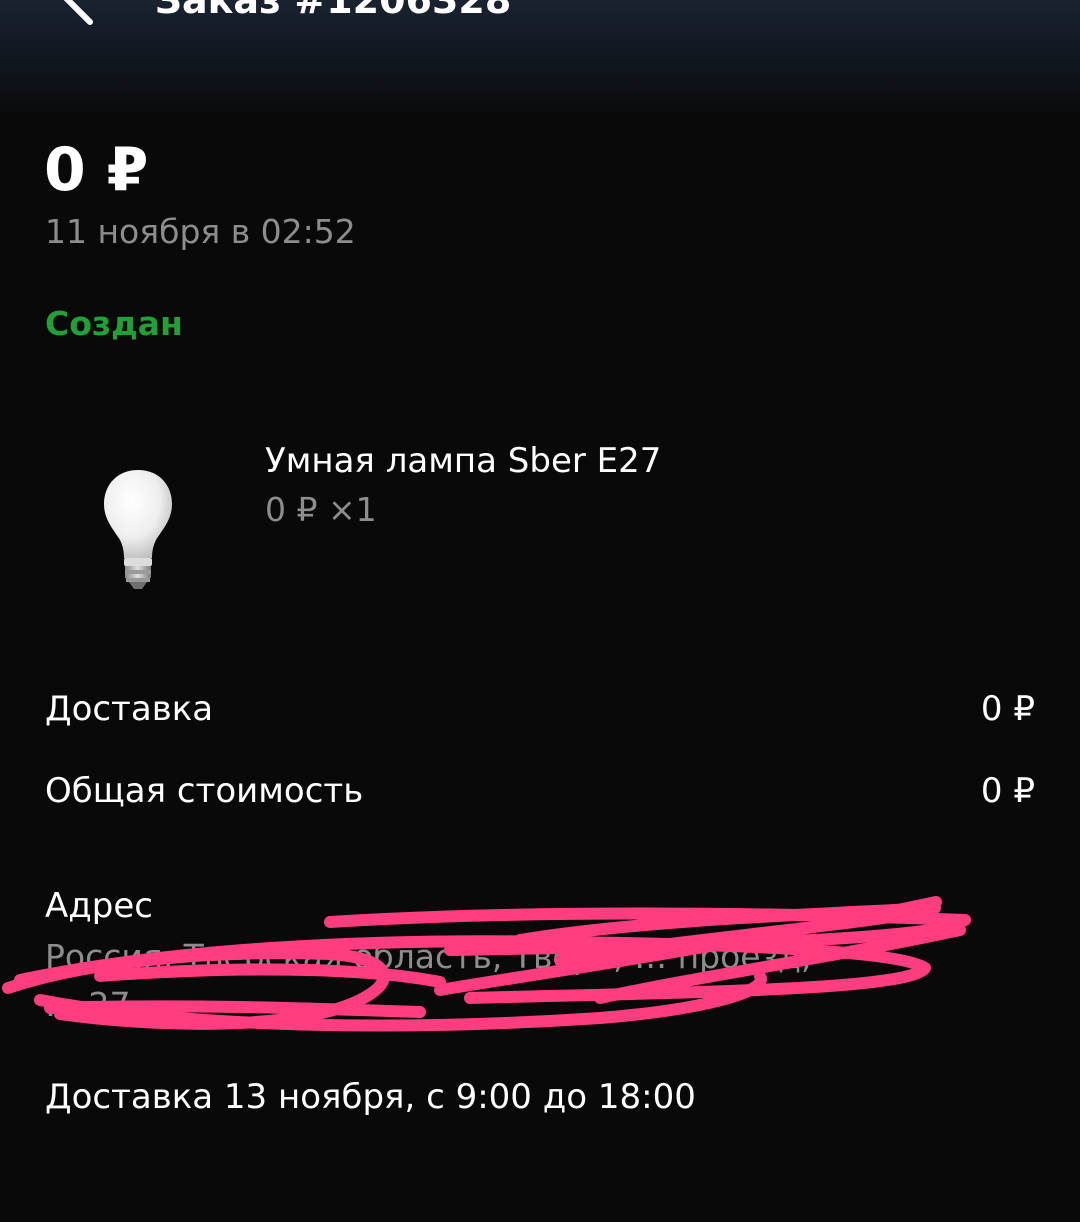 The width and height of the screenshot is (1080, 1222). I want to click on product-price-quantity: 0 ₽ ×1, so click(321, 509).